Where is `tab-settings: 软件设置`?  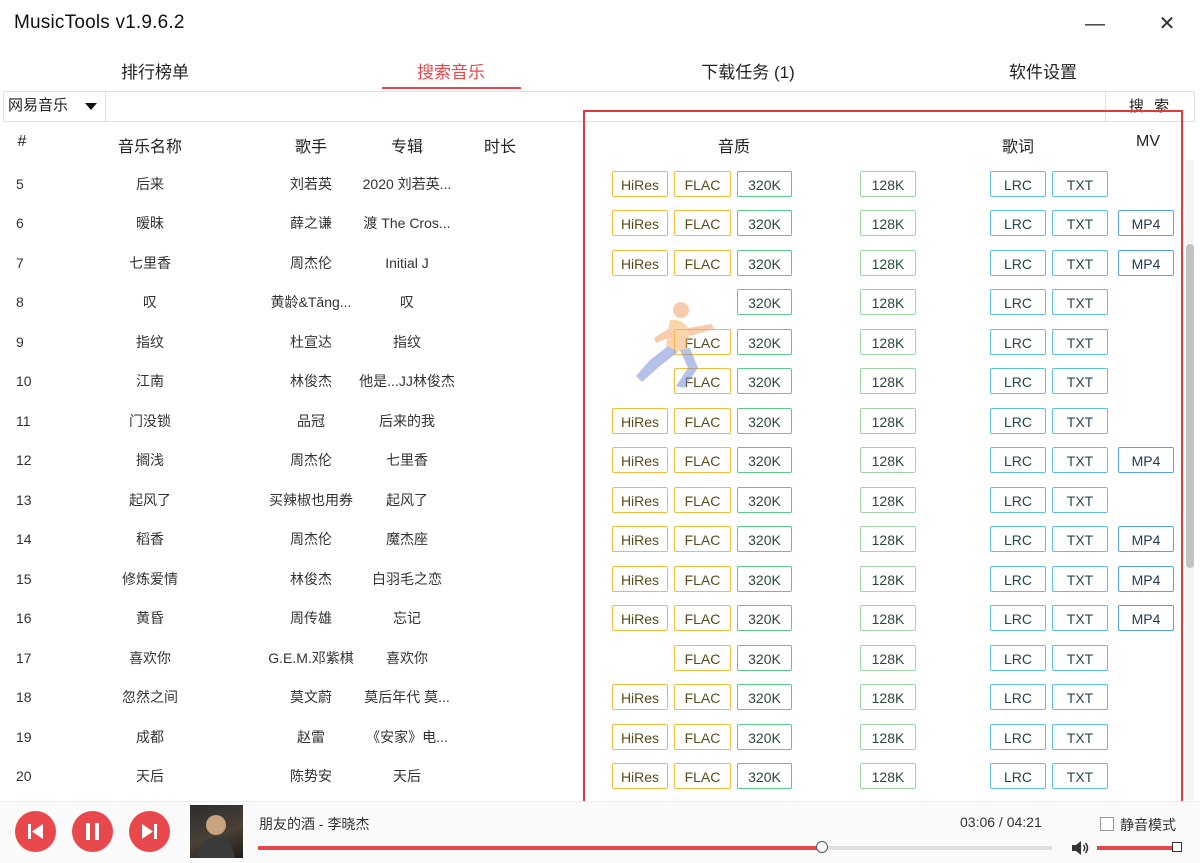 tab-settings: 软件设置 is located at coordinates (1043, 73).